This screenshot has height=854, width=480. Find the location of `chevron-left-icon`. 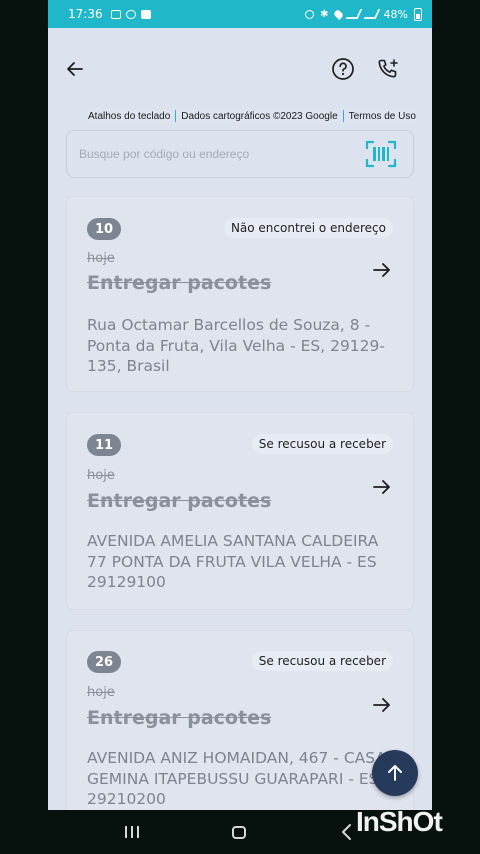

chevron-left-icon is located at coordinates (346, 832).